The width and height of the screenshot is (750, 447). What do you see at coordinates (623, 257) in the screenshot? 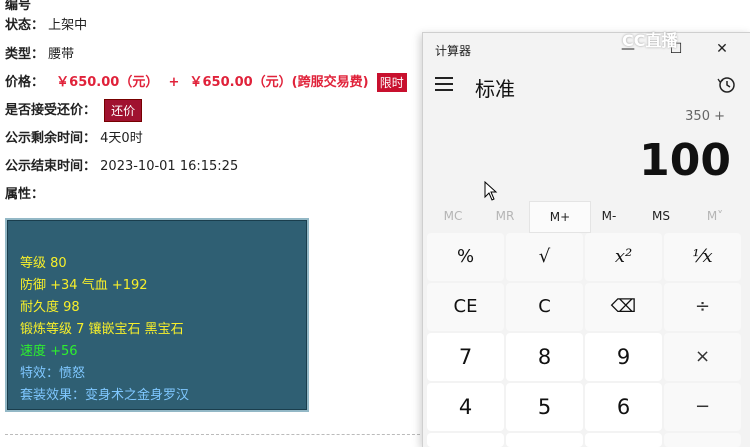
I see `square-key: x²` at bounding box center [623, 257].